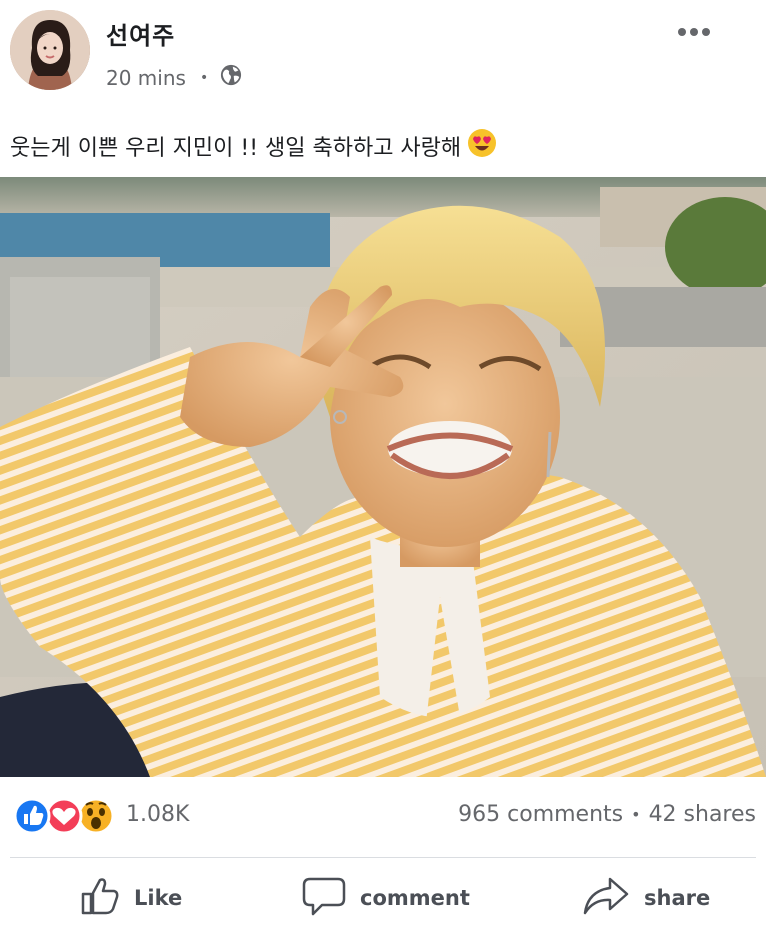  Describe the element at coordinates (140, 33) in the screenshot. I see `author-name: 선여주` at that location.